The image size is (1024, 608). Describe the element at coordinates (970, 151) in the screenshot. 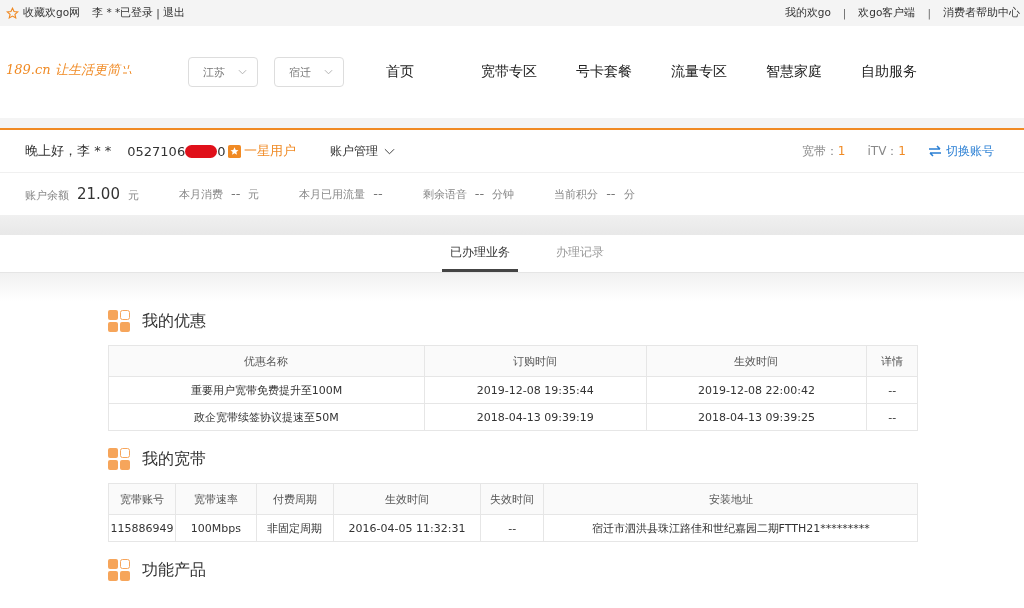

I see `switch-account-link: 切换账号` at that location.